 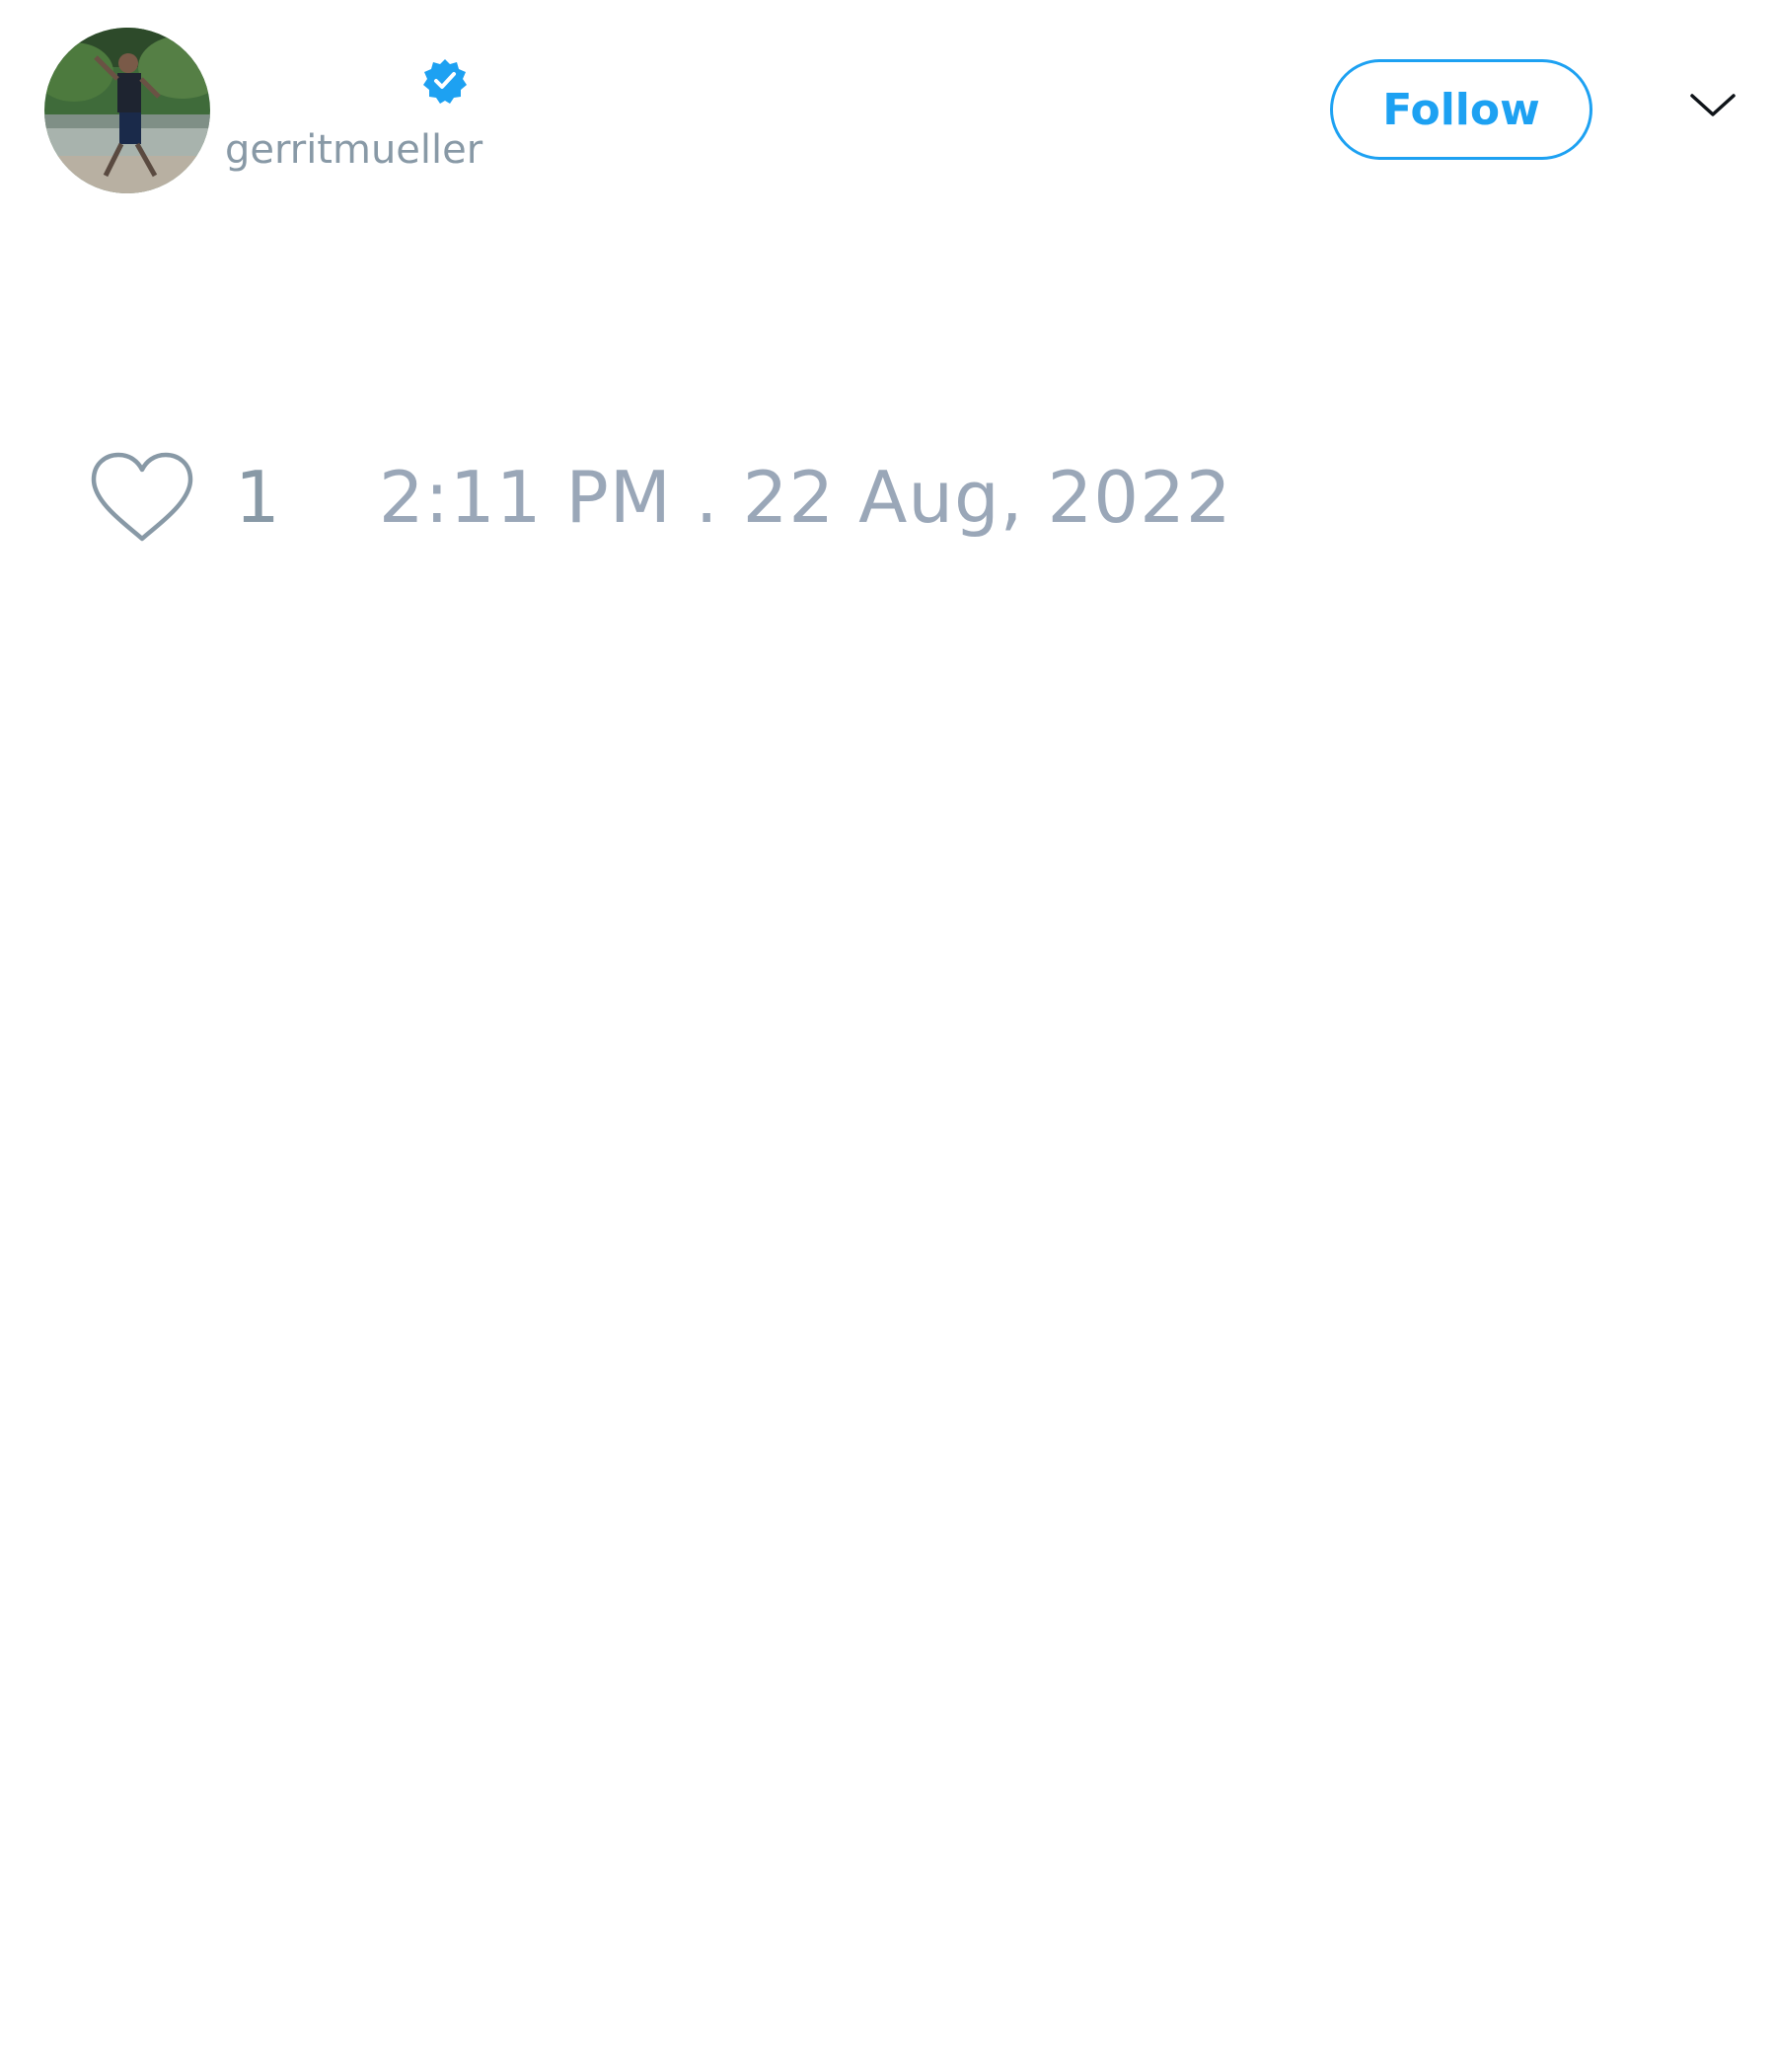 What do you see at coordinates (353, 150) in the screenshot?
I see `user-handle: gerritmueller` at bounding box center [353, 150].